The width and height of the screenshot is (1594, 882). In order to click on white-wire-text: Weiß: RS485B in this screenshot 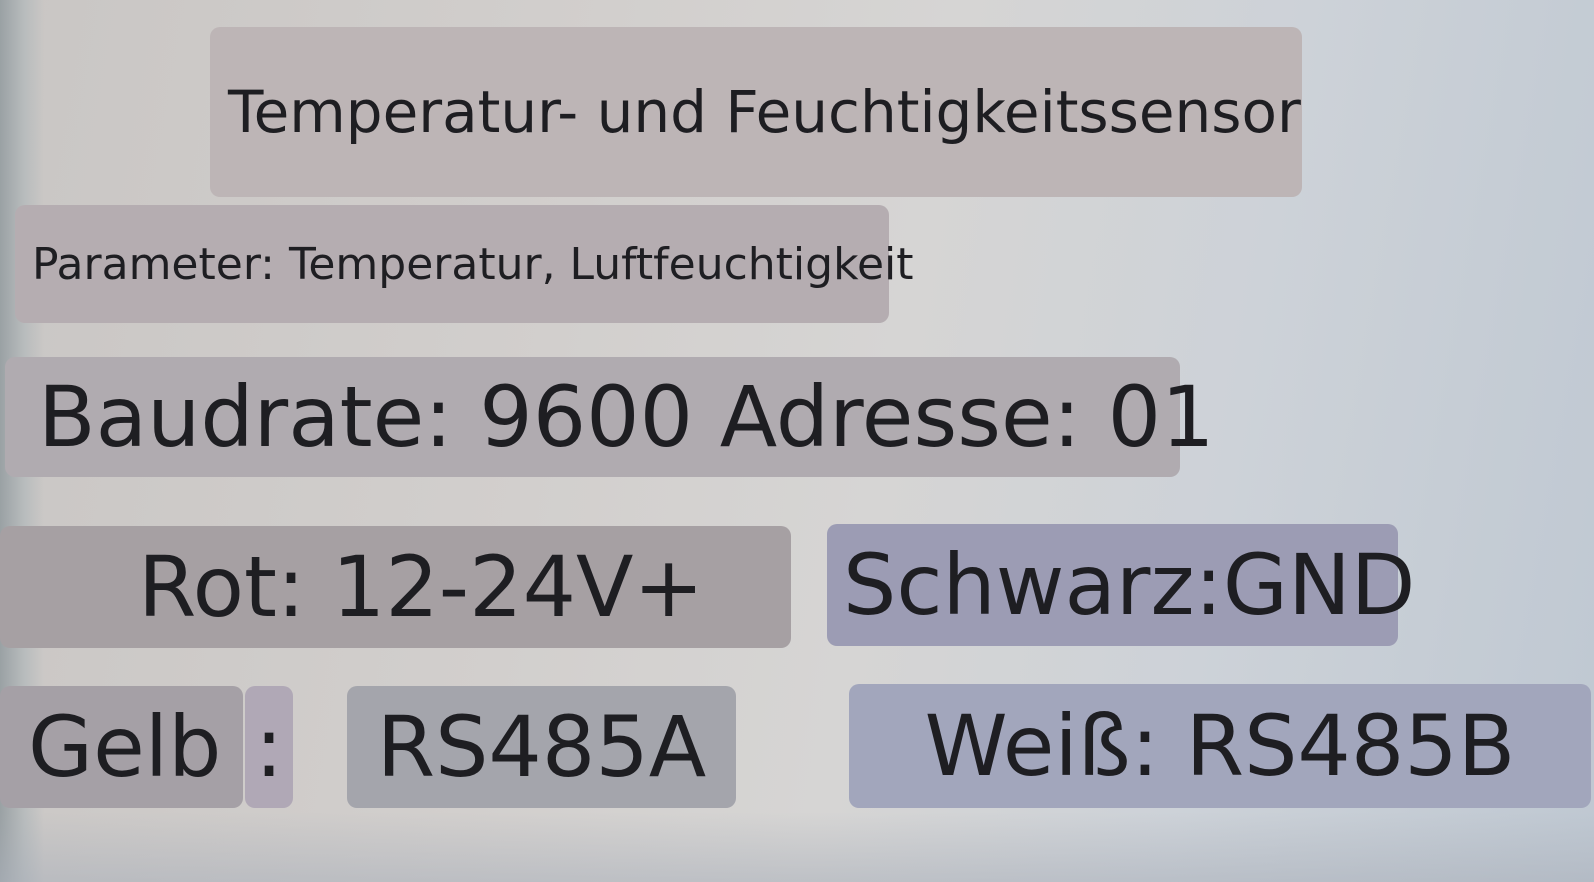, I will do `click(1220, 746)`.